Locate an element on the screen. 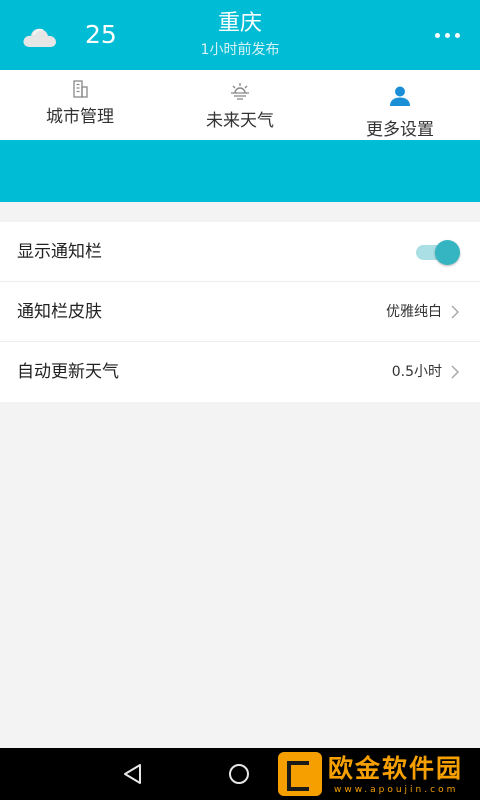 This screenshot has width=480, height=800. home-icon is located at coordinates (239, 774).